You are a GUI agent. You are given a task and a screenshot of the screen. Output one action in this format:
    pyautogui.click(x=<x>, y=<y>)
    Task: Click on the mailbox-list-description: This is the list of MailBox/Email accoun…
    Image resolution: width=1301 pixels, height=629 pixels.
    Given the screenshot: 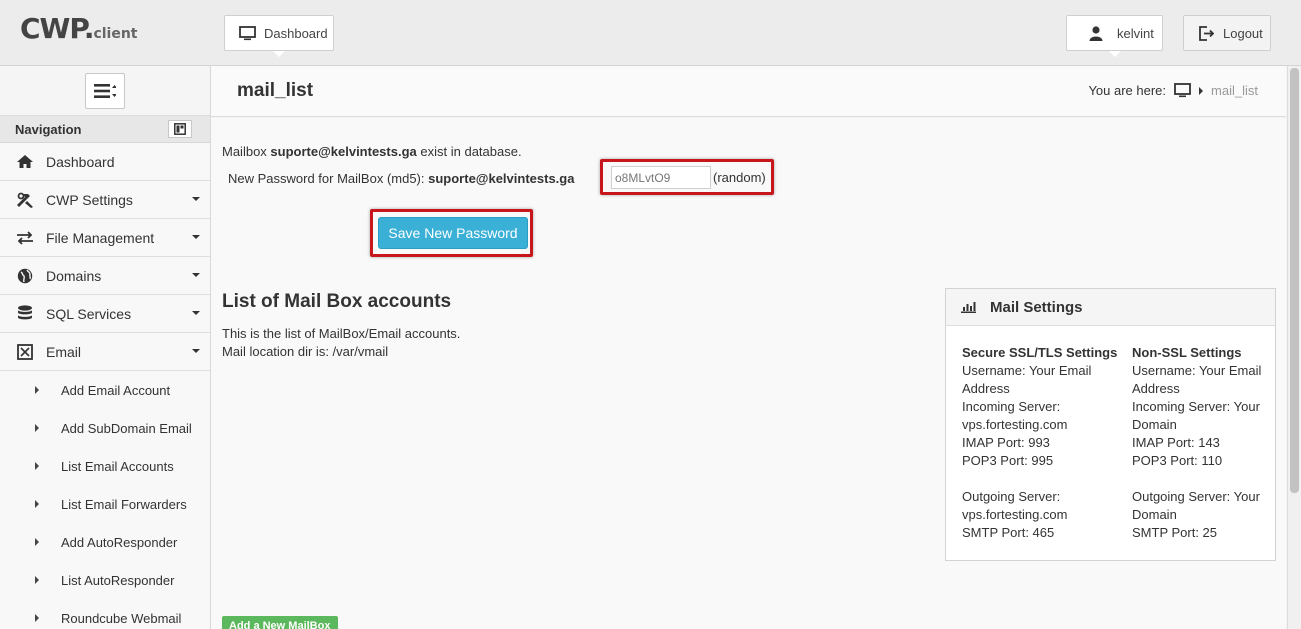 What is the action you would take?
    pyautogui.click(x=341, y=343)
    